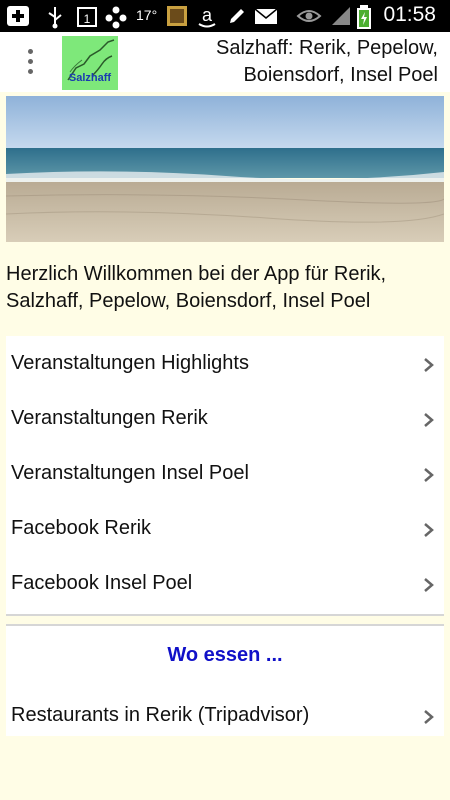 The height and width of the screenshot is (800, 450). What do you see at coordinates (364, 17) in the screenshot?
I see `battery-icon` at bounding box center [364, 17].